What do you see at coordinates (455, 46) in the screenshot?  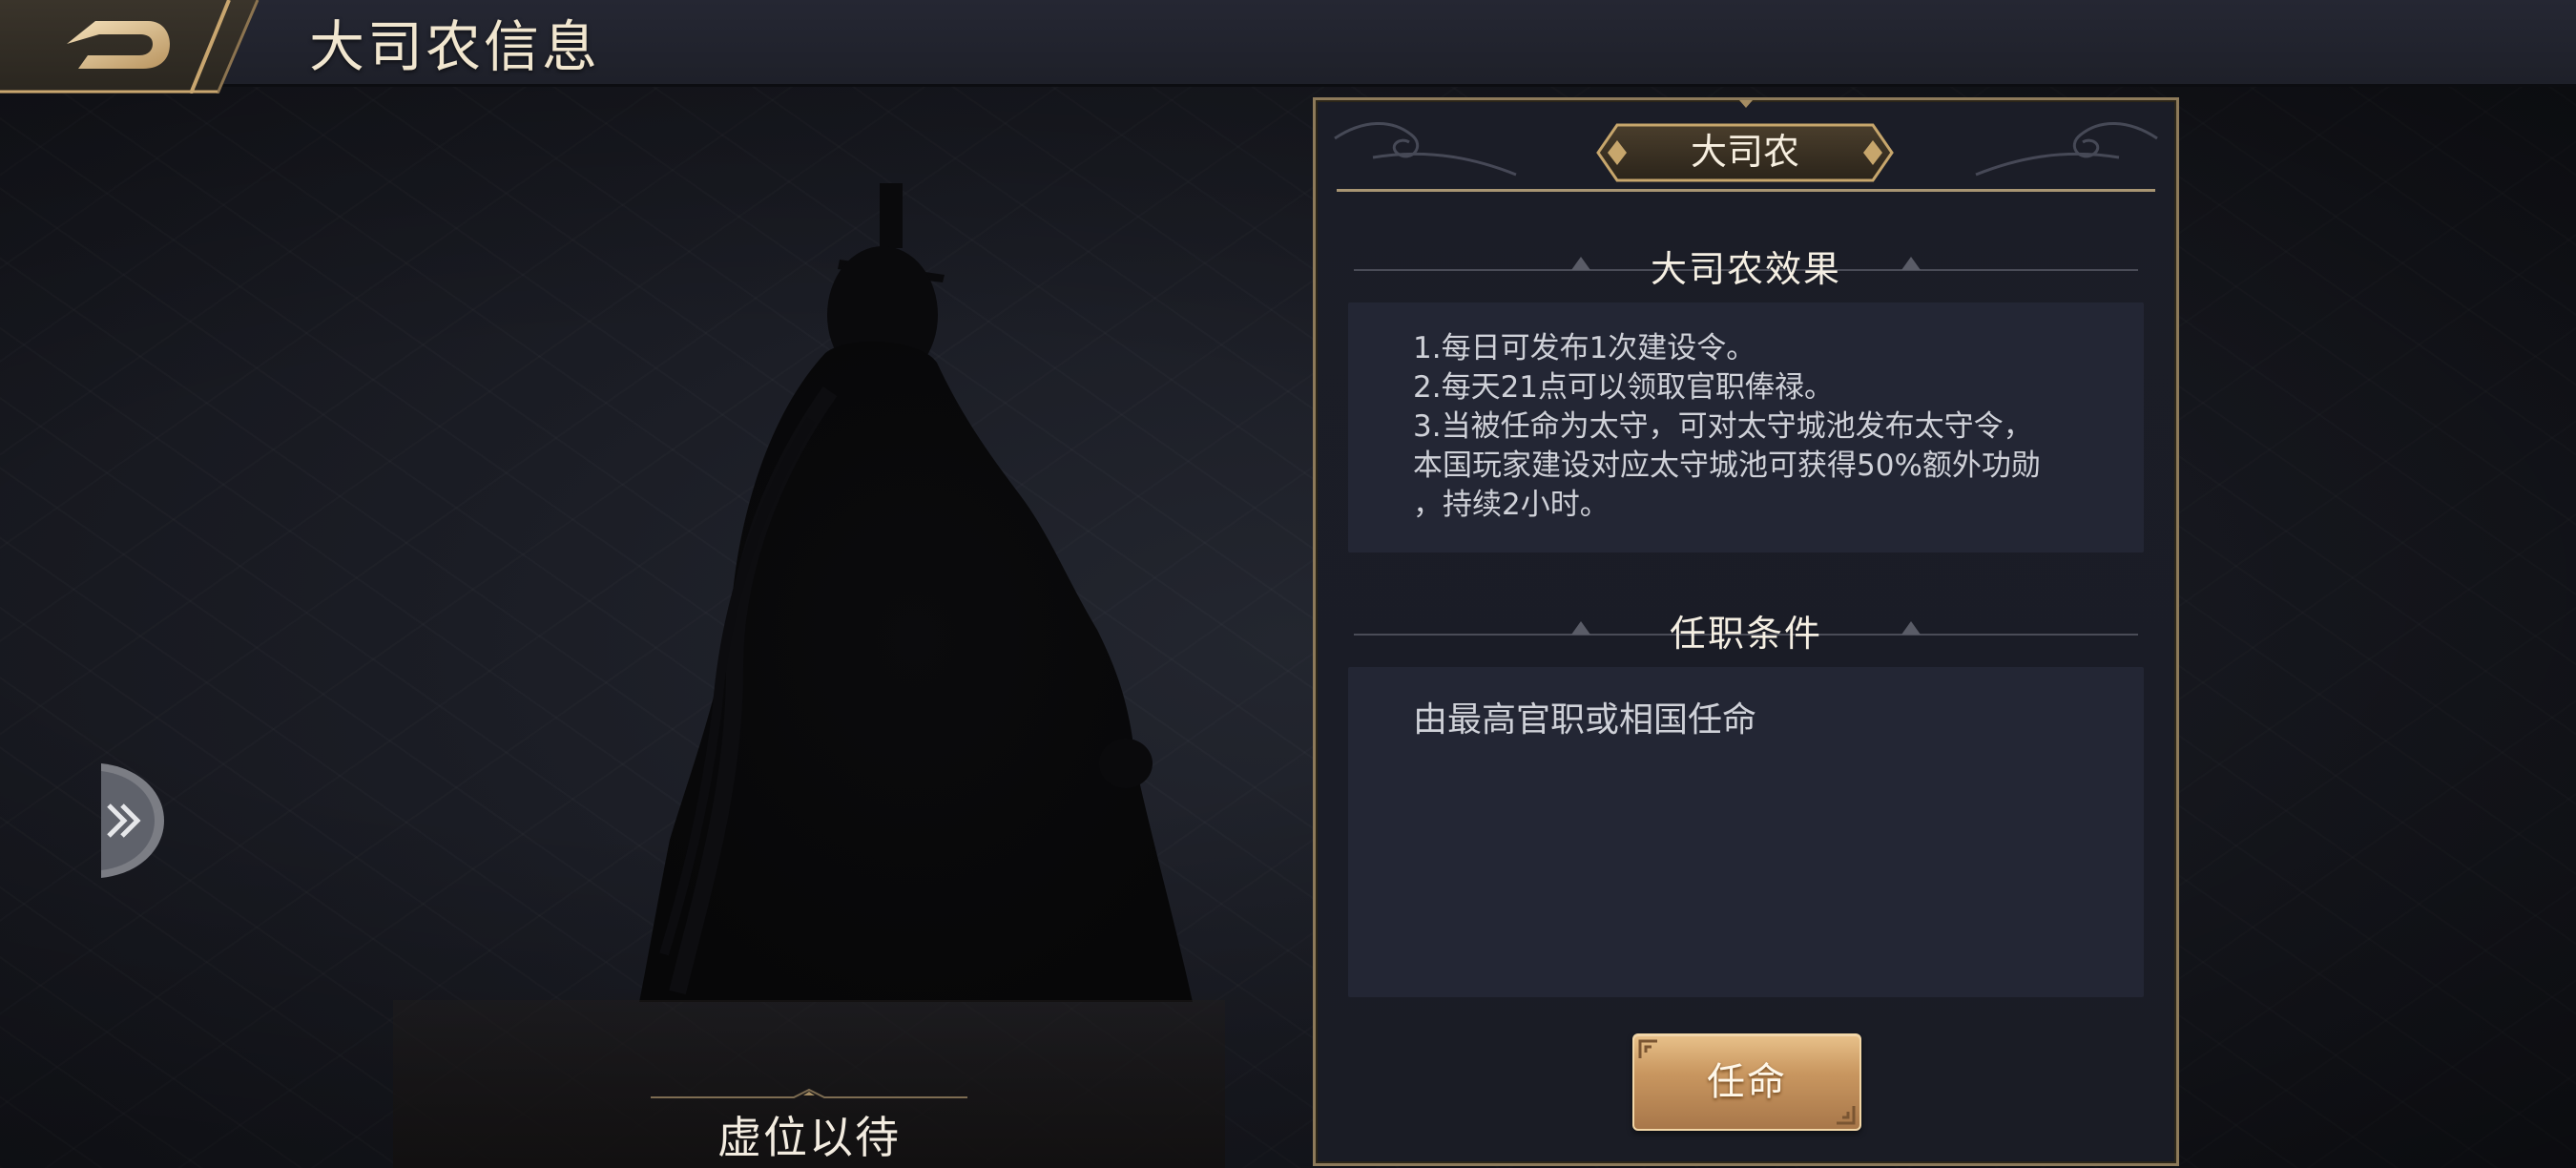 I see `page-title: 大司农信息` at bounding box center [455, 46].